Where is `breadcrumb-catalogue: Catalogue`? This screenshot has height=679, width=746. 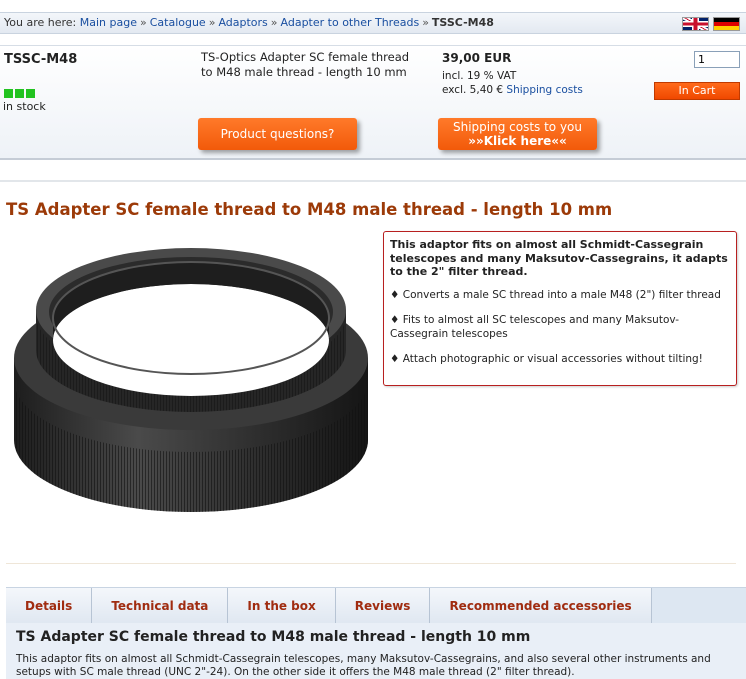
breadcrumb-catalogue: Catalogue is located at coordinates (178, 22).